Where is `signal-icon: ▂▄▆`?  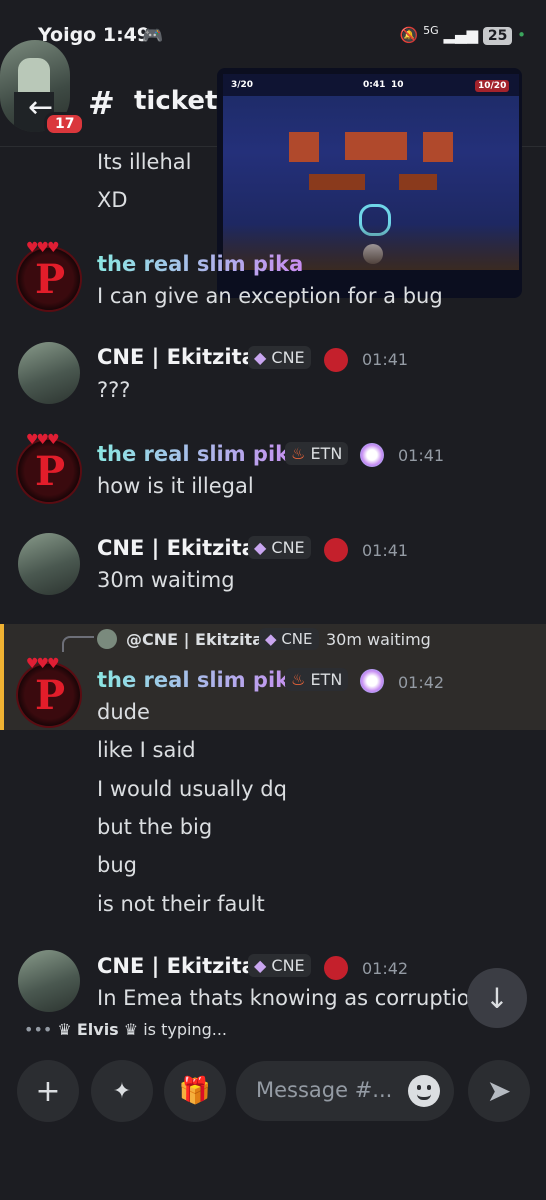
signal-icon: ▂▄▆ is located at coordinates (461, 35).